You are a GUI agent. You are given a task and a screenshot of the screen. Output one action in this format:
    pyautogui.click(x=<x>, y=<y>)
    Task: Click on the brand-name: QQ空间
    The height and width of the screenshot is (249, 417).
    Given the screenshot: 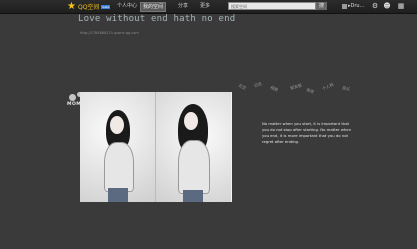 What is the action you would take?
    pyautogui.click(x=88, y=7)
    